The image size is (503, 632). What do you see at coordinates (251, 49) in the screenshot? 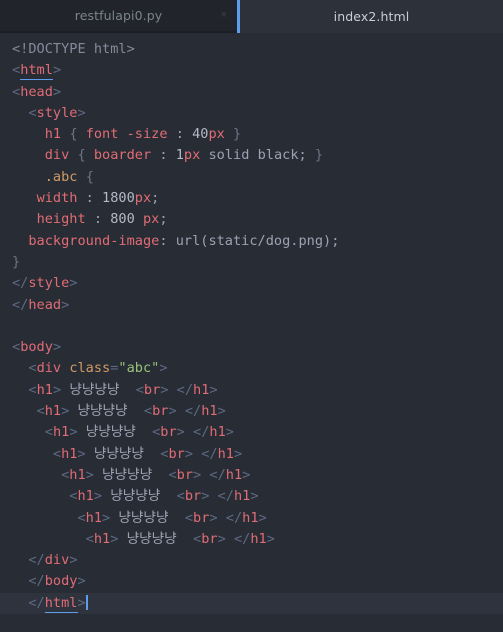
I see `code-line: <!DOCTYPE html>` at bounding box center [251, 49].